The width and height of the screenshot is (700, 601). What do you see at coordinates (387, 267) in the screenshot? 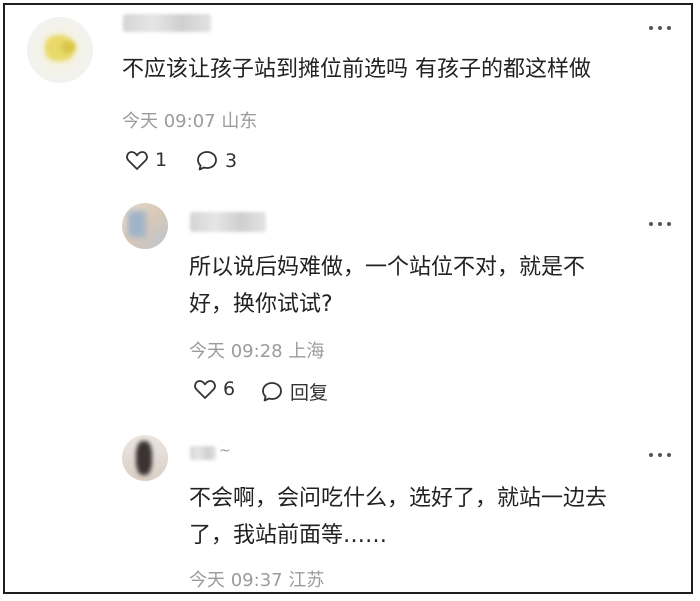
I see `reply-text-line: 所以说后妈难做，一个站位不对，就是不` at bounding box center [387, 267].